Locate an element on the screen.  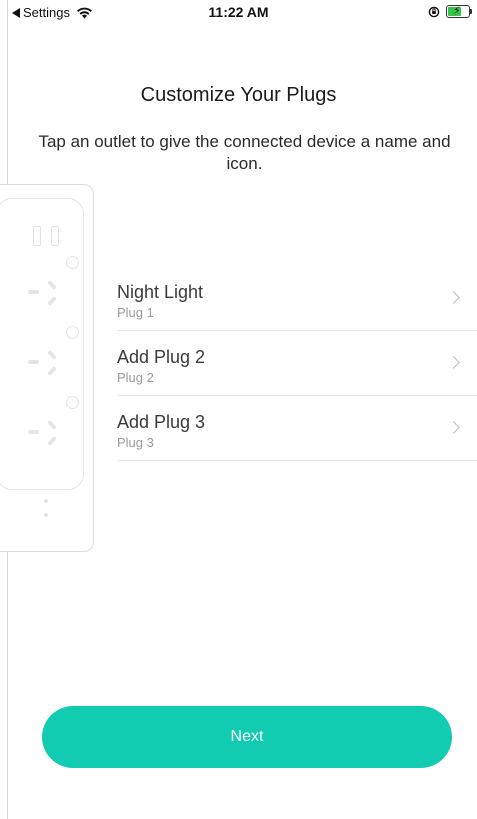
status-icons: ⚡ is located at coordinates (450, 11).